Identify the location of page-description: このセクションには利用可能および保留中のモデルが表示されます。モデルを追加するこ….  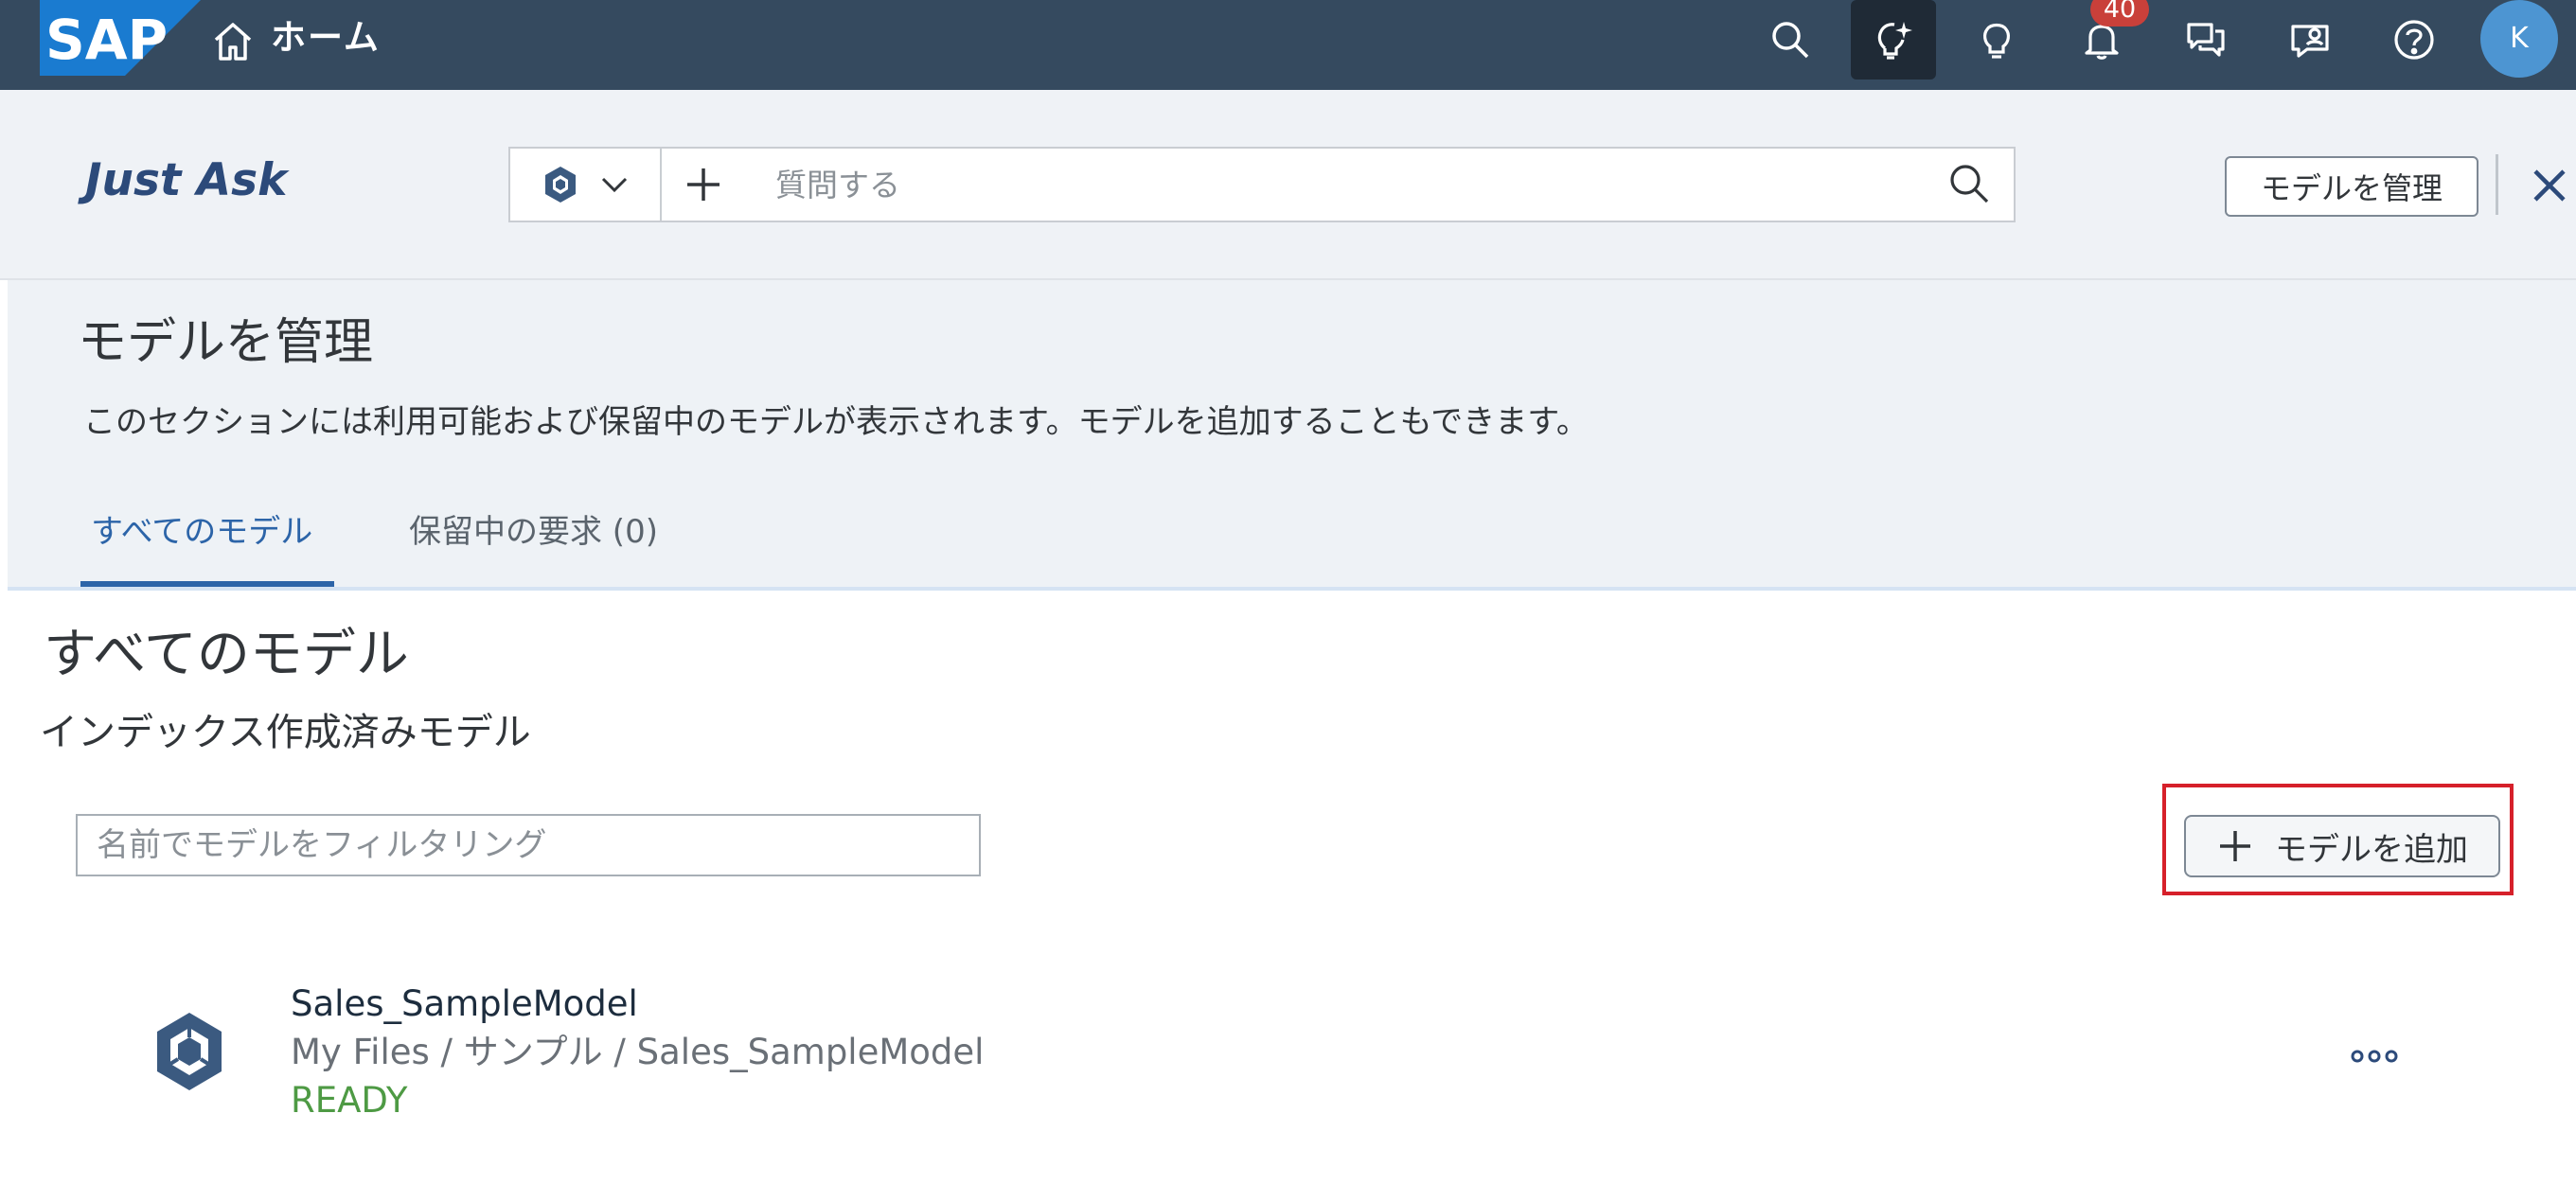
(836, 422).